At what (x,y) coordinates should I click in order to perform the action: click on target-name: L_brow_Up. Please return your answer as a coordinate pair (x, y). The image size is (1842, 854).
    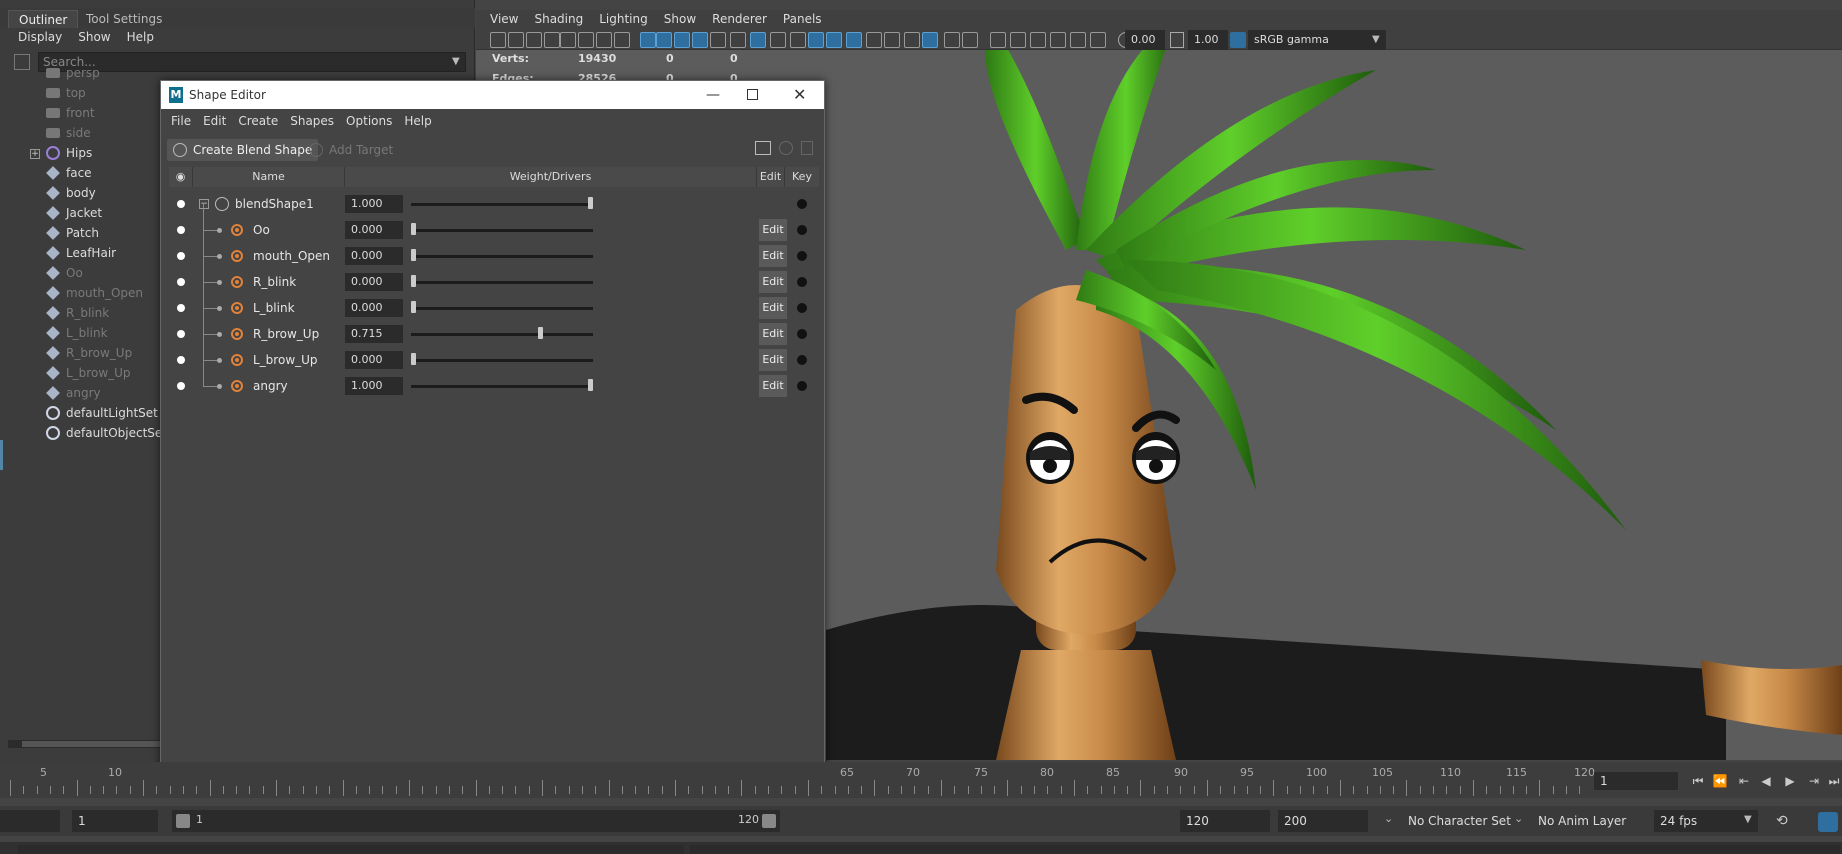
    Looking at the image, I should click on (285, 360).